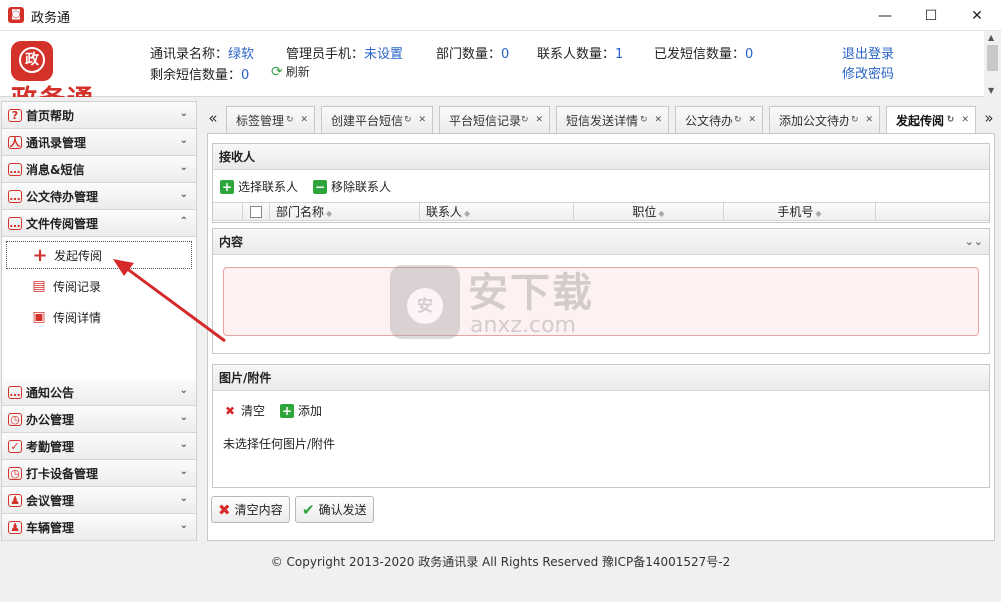 This screenshot has width=1001, height=602. I want to click on remove-contacts-button: − 移除联系人, so click(352, 186).